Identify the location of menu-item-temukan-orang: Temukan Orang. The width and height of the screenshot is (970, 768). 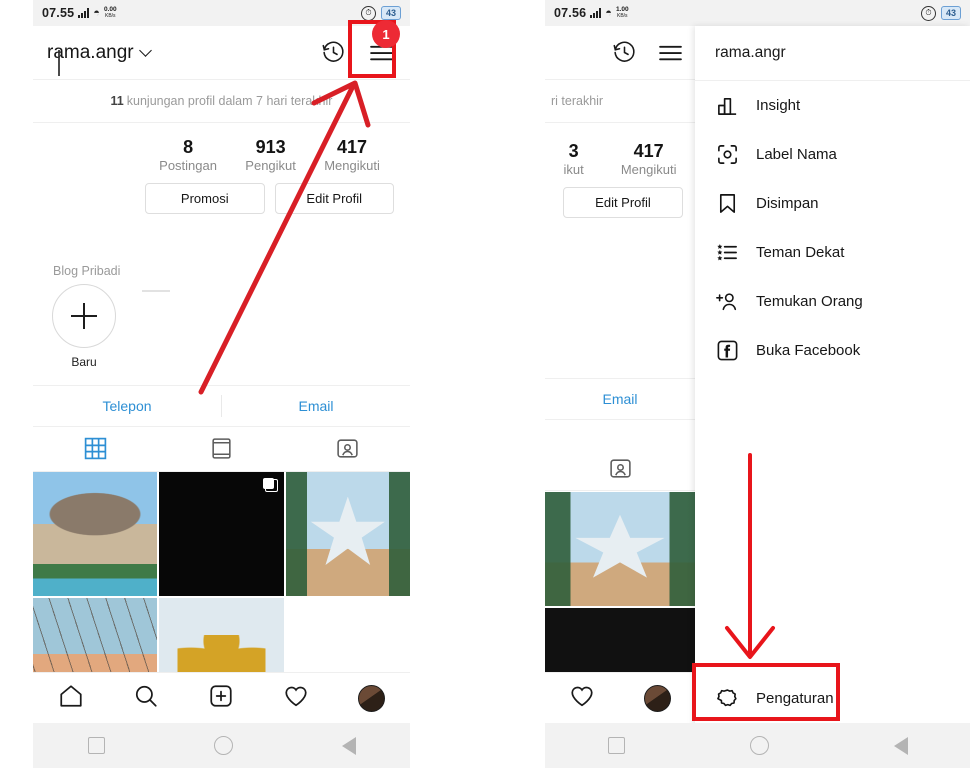
(832, 301).